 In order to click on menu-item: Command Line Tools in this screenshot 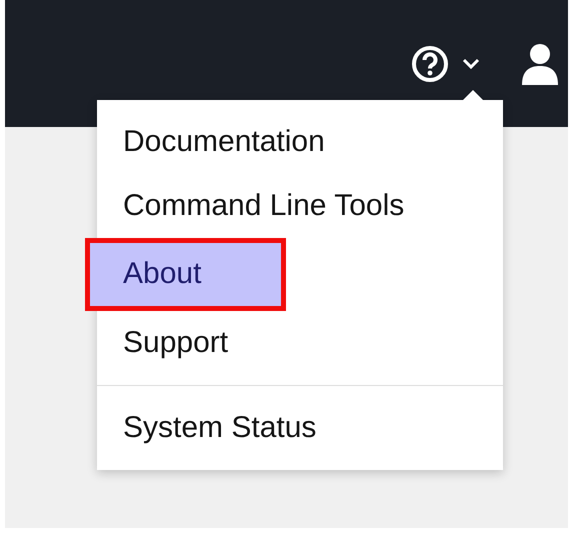, I will do `click(263, 206)`.